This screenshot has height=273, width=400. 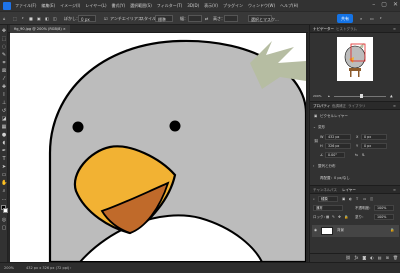 I want to click on gradient-tool-icon: ▦, so click(x=4, y=127).